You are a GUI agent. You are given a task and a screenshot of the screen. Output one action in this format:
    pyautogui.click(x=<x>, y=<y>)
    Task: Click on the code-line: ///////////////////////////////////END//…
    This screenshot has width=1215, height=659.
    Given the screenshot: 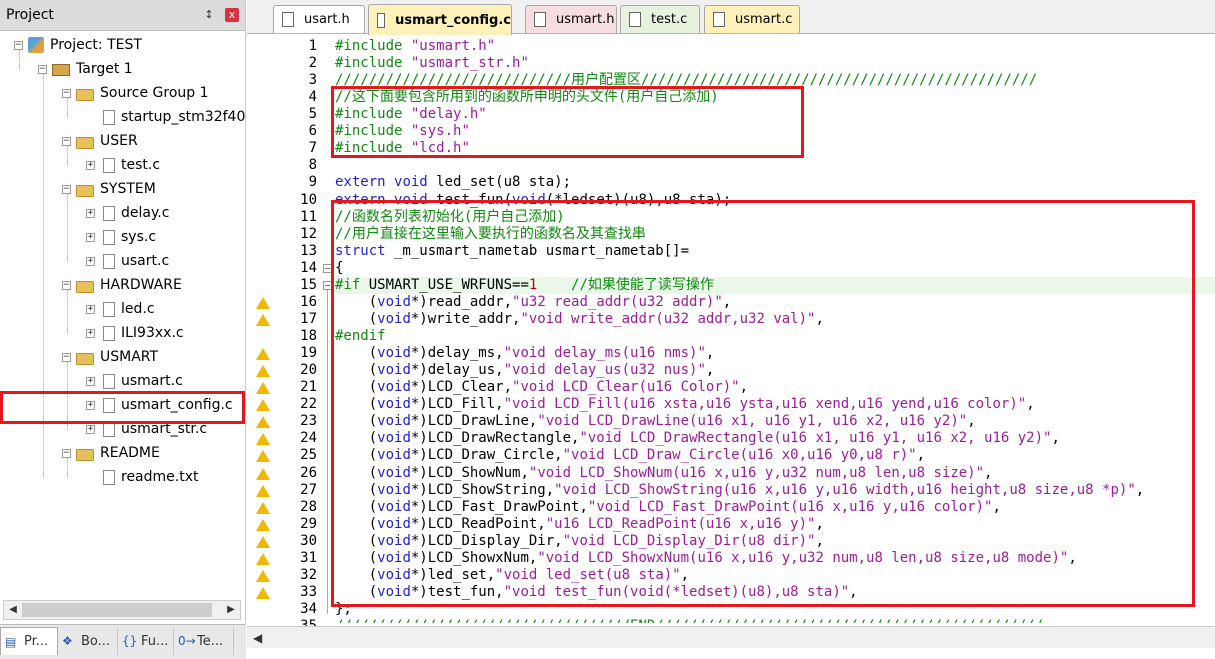 What is the action you would take?
    pyautogui.click(x=689, y=620)
    